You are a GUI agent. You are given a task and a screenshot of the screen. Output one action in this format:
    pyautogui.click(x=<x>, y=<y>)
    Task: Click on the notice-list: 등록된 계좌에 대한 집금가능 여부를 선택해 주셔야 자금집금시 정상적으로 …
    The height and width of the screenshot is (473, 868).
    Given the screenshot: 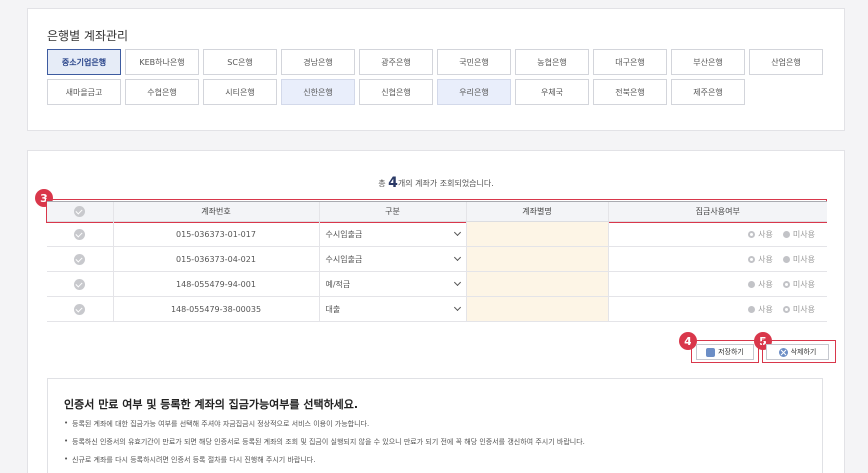 What is the action you would take?
    pyautogui.click(x=324, y=446)
    